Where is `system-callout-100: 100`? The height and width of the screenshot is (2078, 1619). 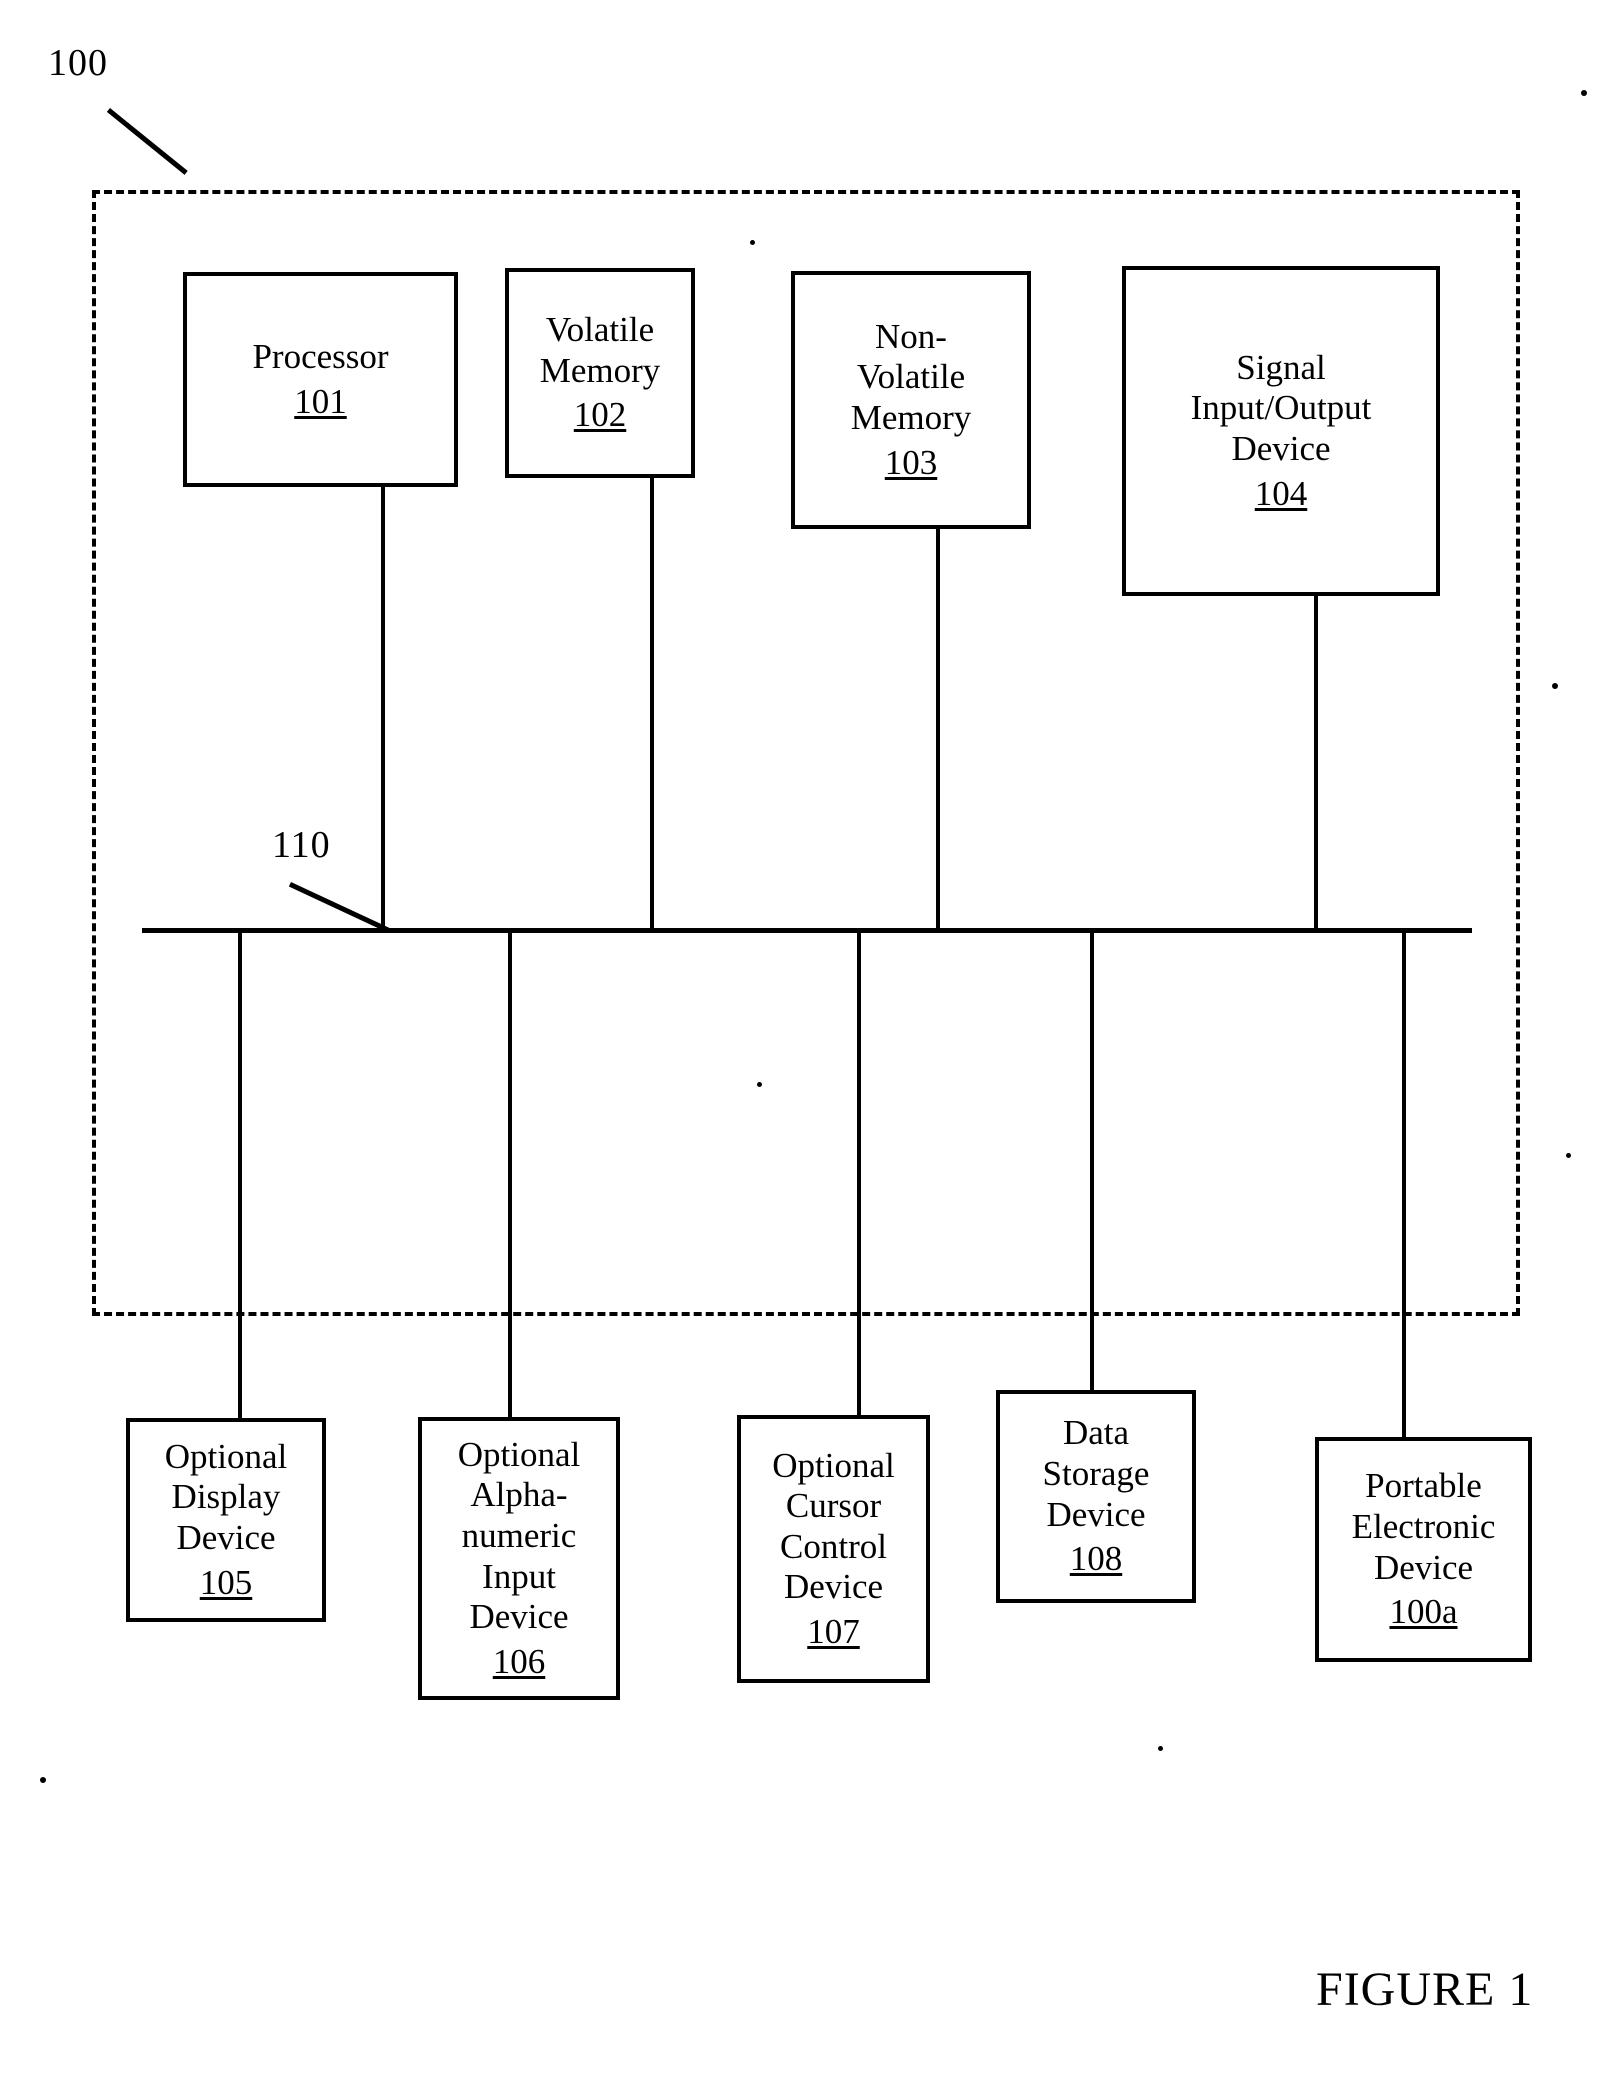
system-callout-100: 100 is located at coordinates (78, 63).